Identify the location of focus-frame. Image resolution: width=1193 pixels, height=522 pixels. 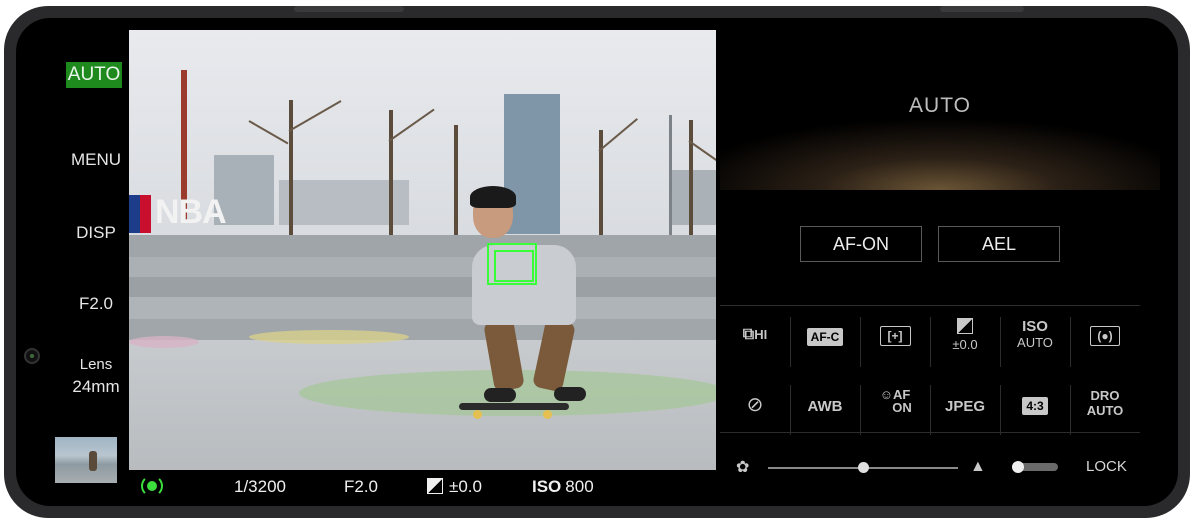
(512, 264).